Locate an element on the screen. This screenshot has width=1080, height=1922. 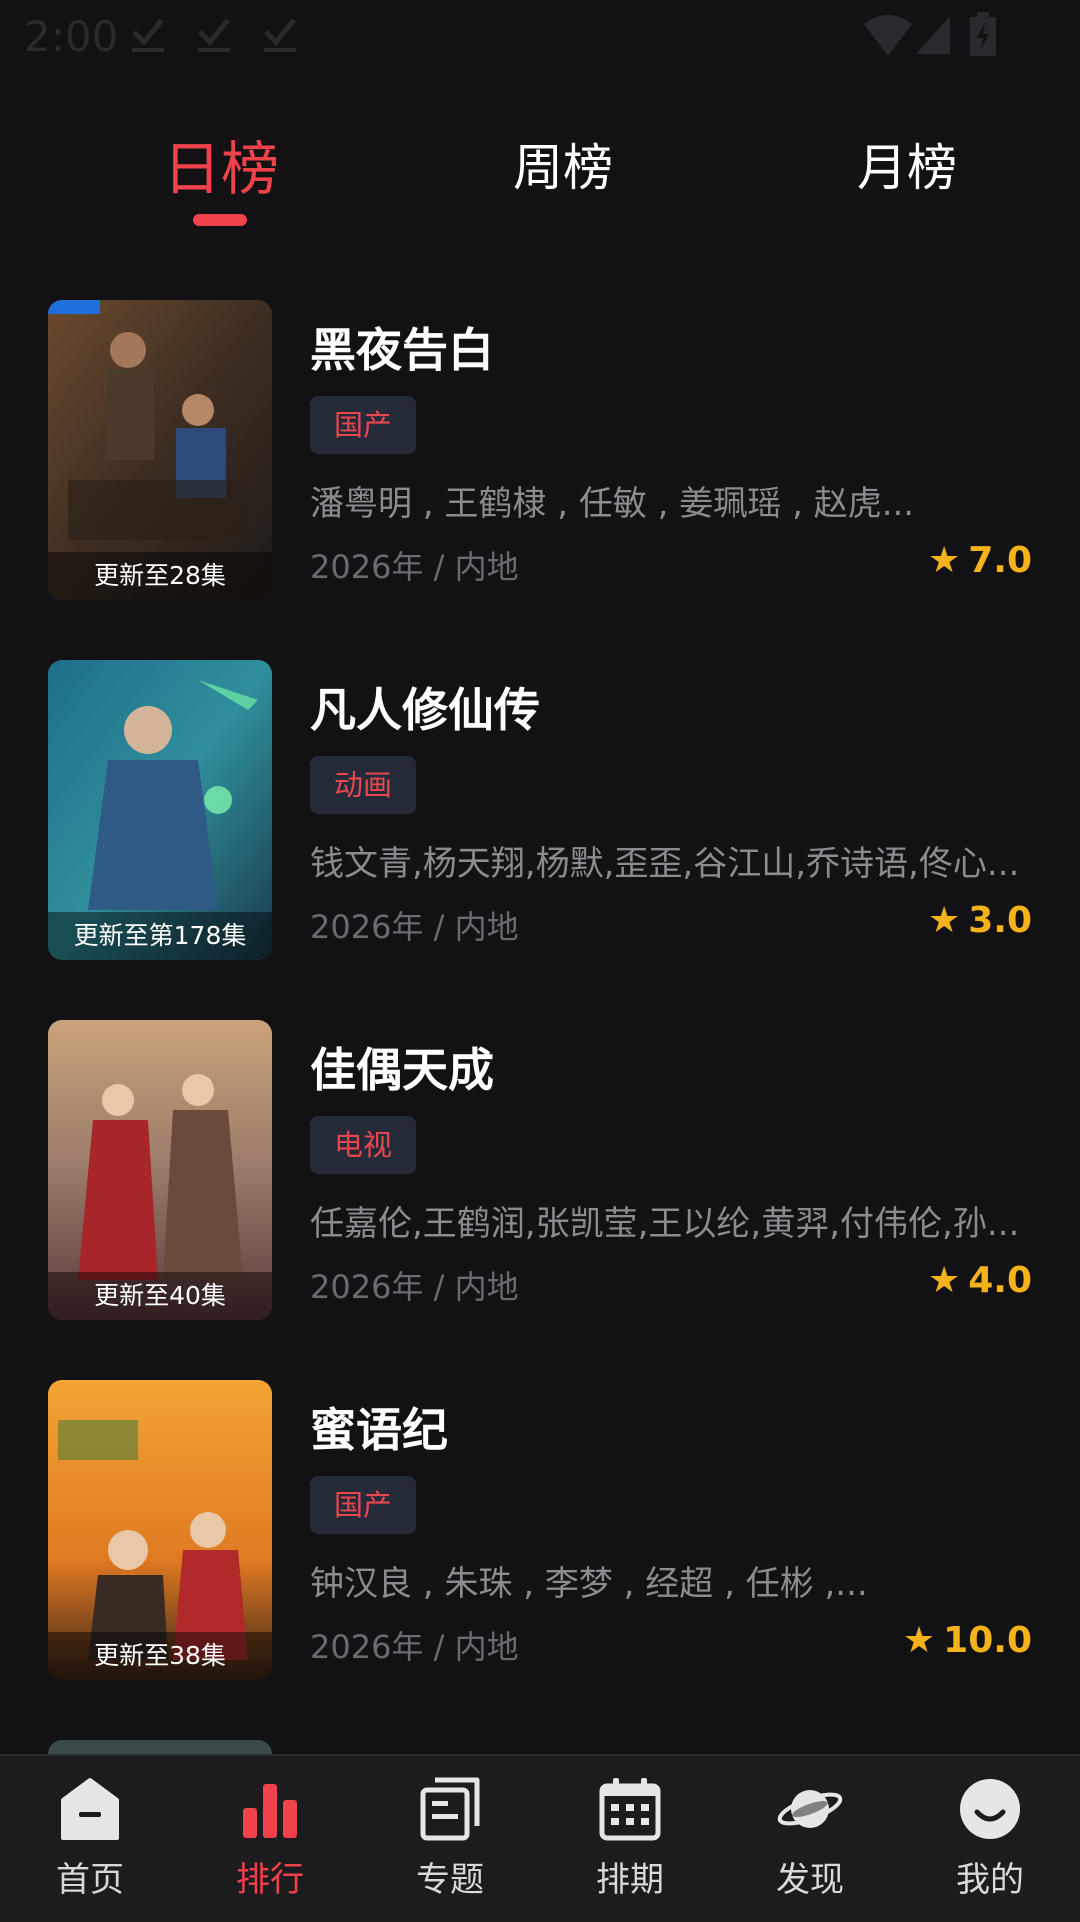
tab-monthly: 月榜 is located at coordinates (907, 164).